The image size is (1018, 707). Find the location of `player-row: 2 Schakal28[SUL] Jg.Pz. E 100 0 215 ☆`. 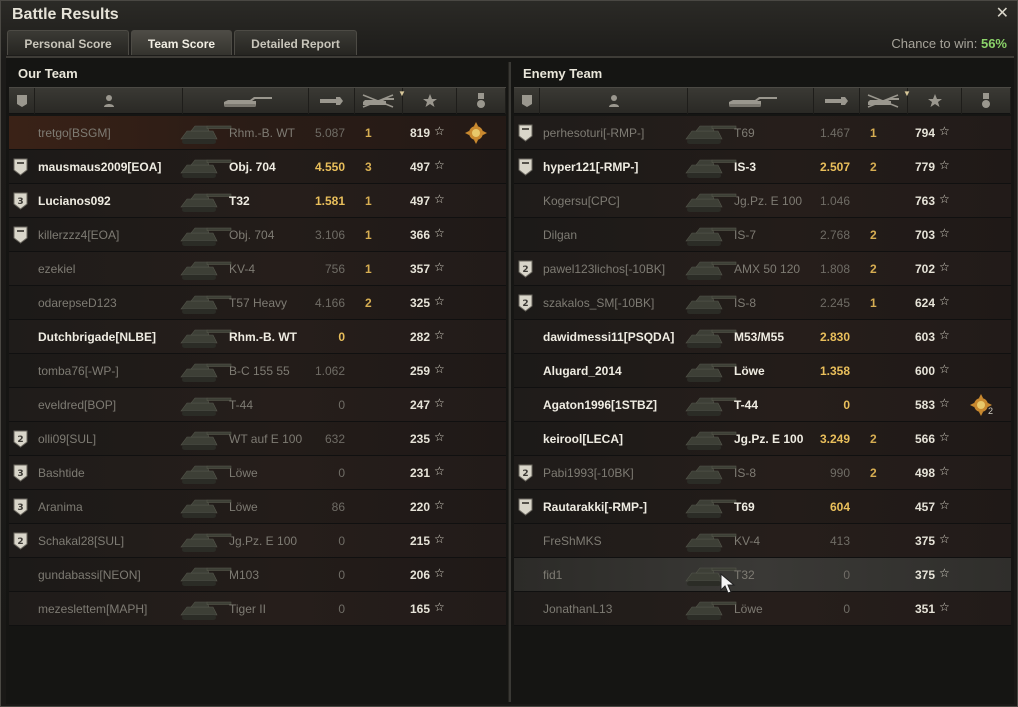

player-row: 2 Schakal28[SUL] Jg.Pz. E 100 0 215 ☆ is located at coordinates (257, 541).